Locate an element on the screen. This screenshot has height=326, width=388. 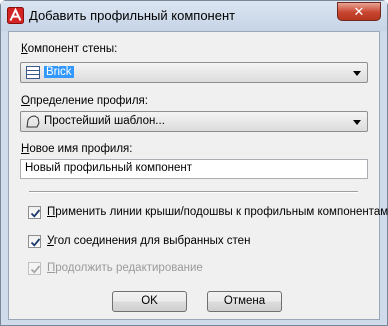
new-profile-name-input is located at coordinates (194, 168).